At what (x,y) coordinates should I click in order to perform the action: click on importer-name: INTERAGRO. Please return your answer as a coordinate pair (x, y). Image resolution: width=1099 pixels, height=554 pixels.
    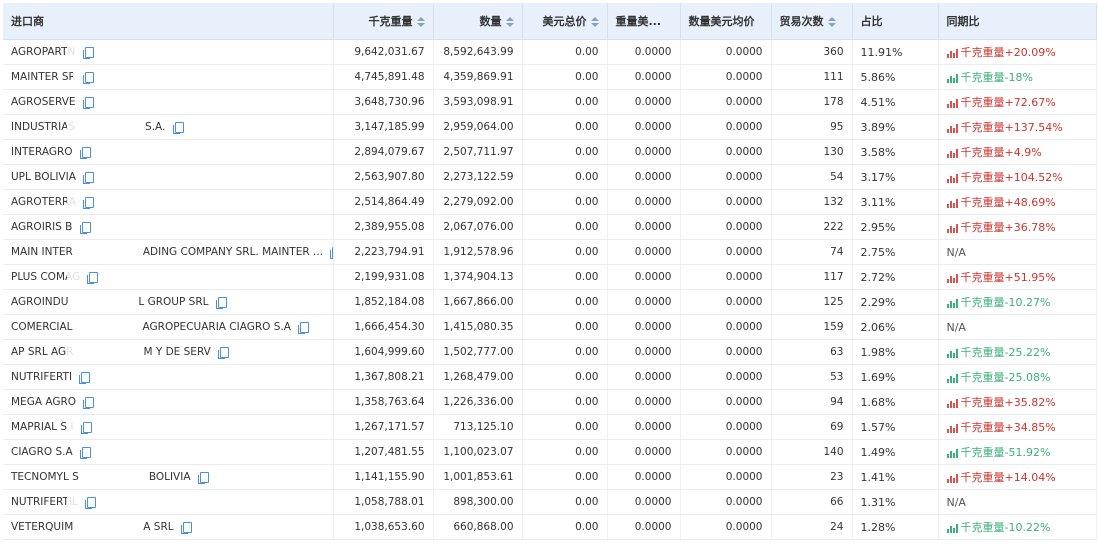
    Looking at the image, I should click on (42, 152).